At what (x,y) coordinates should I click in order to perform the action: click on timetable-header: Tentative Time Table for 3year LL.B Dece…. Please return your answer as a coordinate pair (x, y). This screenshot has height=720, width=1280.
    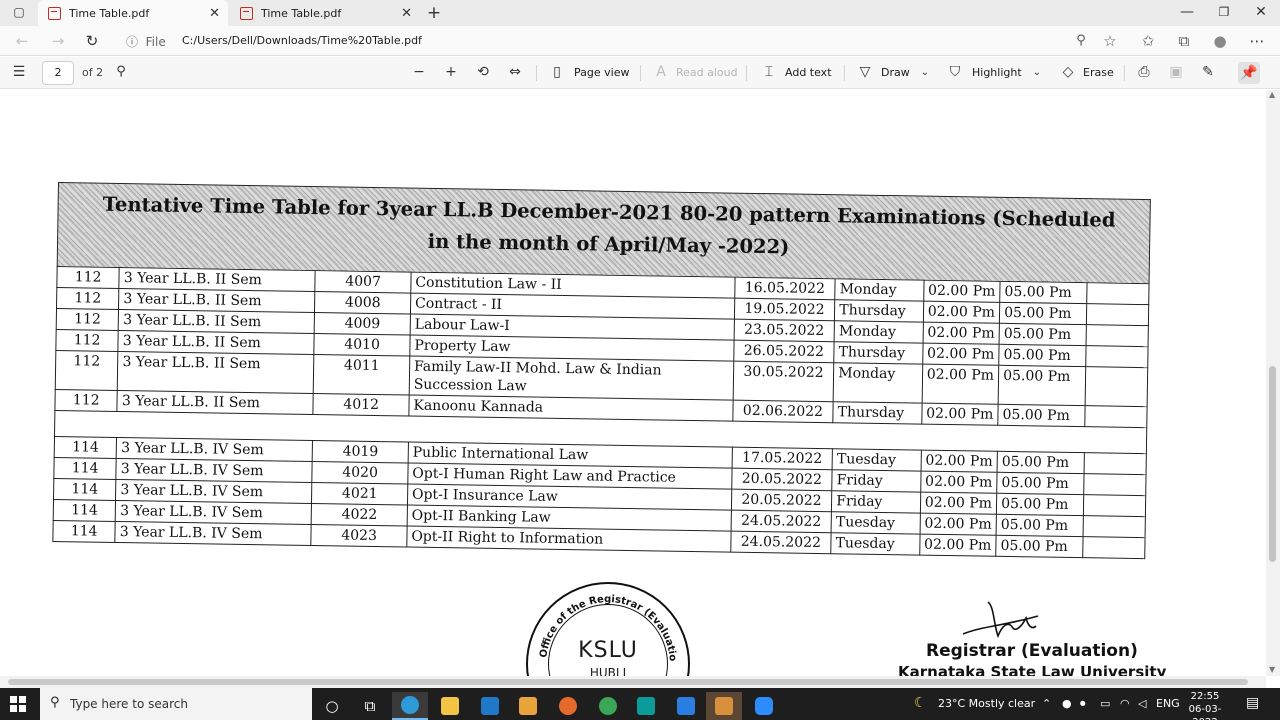
    Looking at the image, I should click on (603, 233).